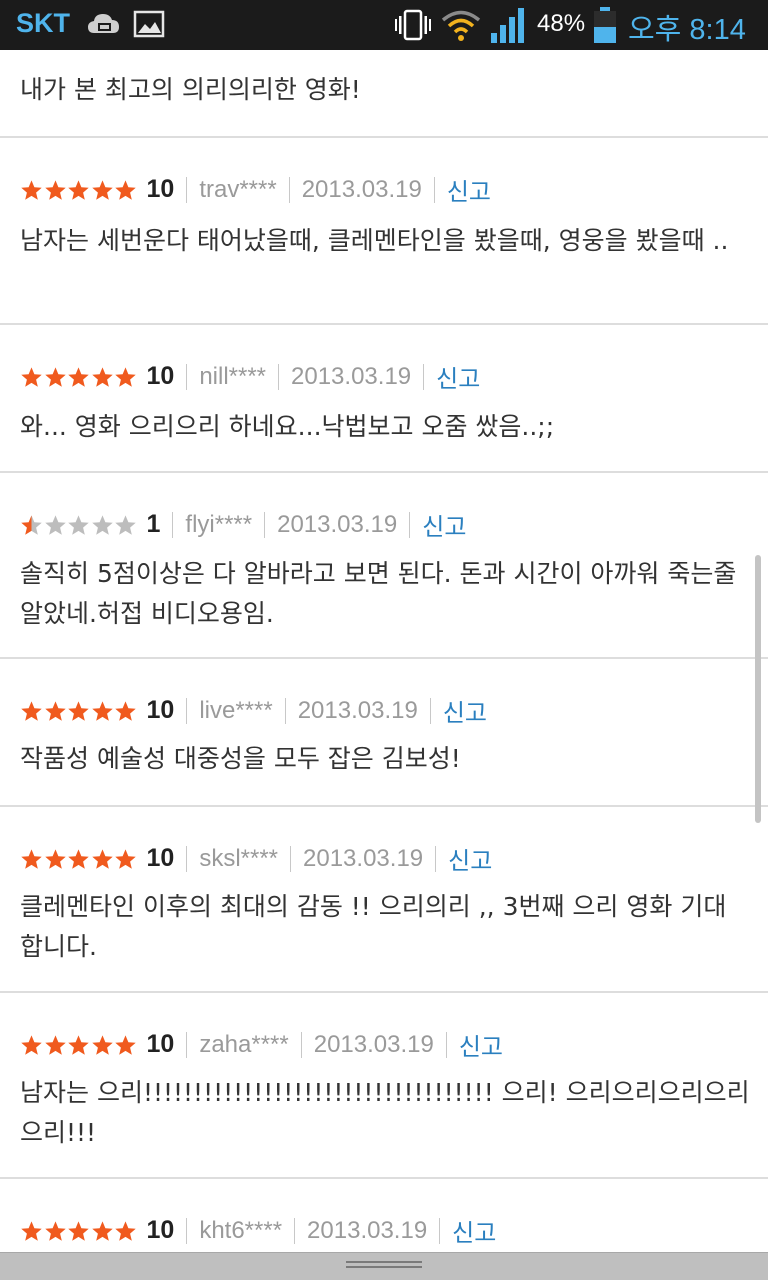  I want to click on gallery-icon, so click(149, 24).